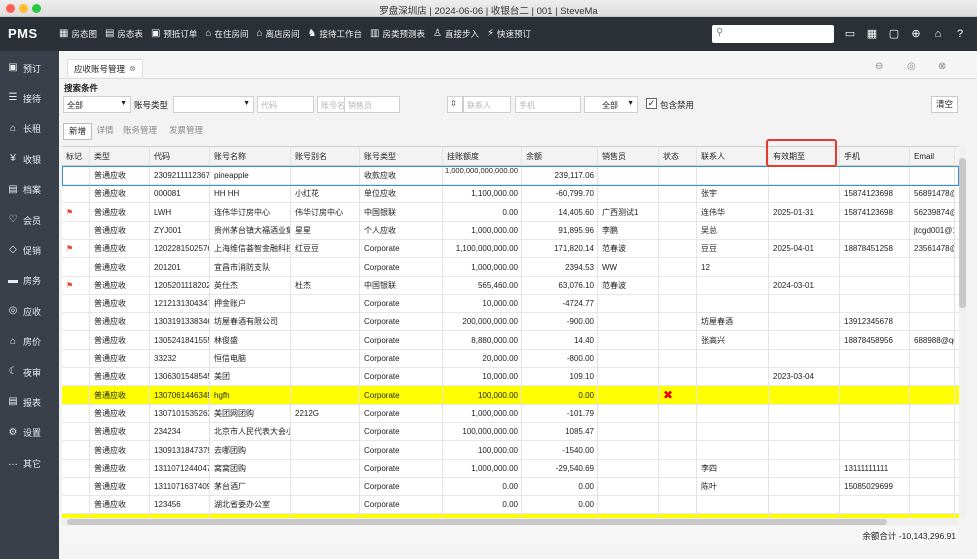 The image size is (977, 559). What do you see at coordinates (132, 68) in the screenshot?
I see `close-icon: ⊗` at bounding box center [132, 68].